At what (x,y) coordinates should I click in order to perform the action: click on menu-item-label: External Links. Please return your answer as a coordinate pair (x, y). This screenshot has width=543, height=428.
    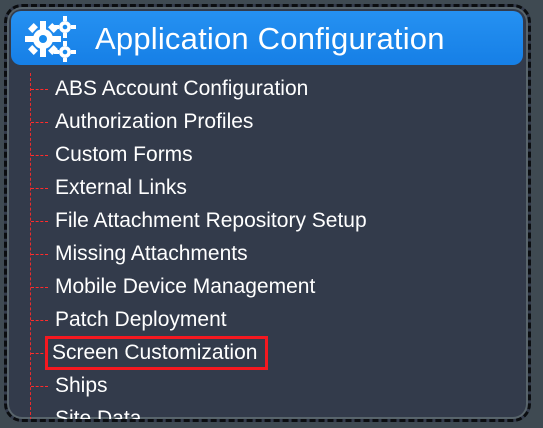
    Looking at the image, I should click on (121, 188).